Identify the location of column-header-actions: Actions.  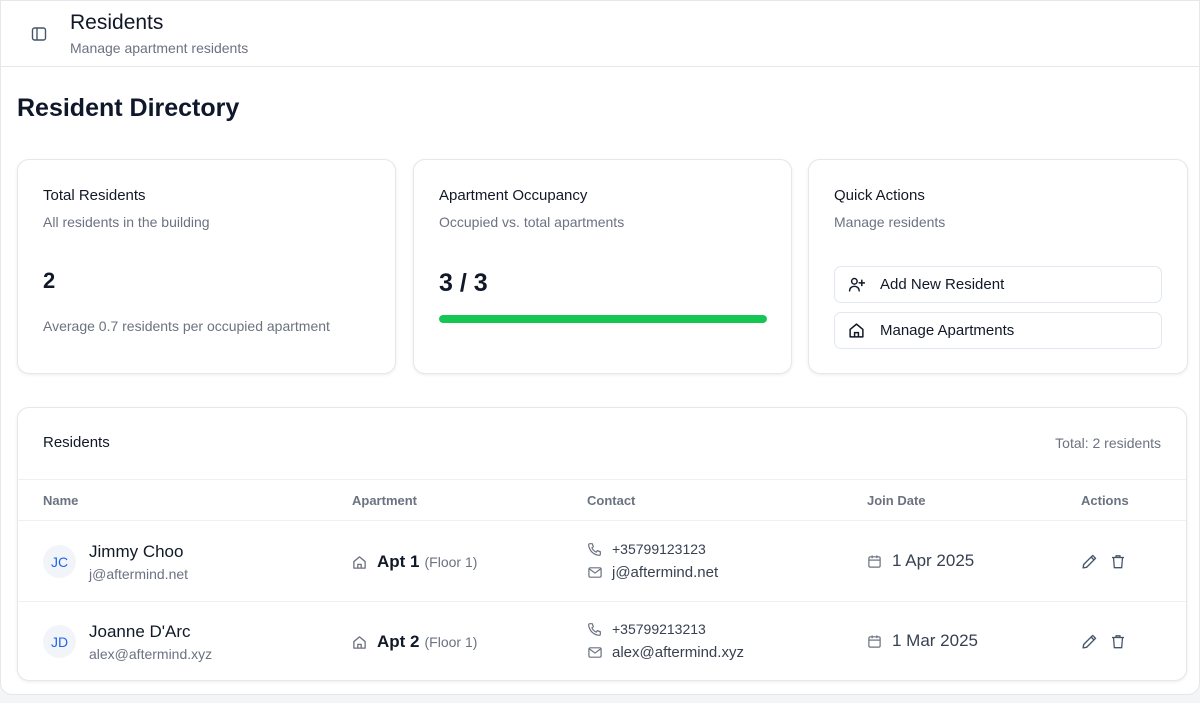
(1105, 500).